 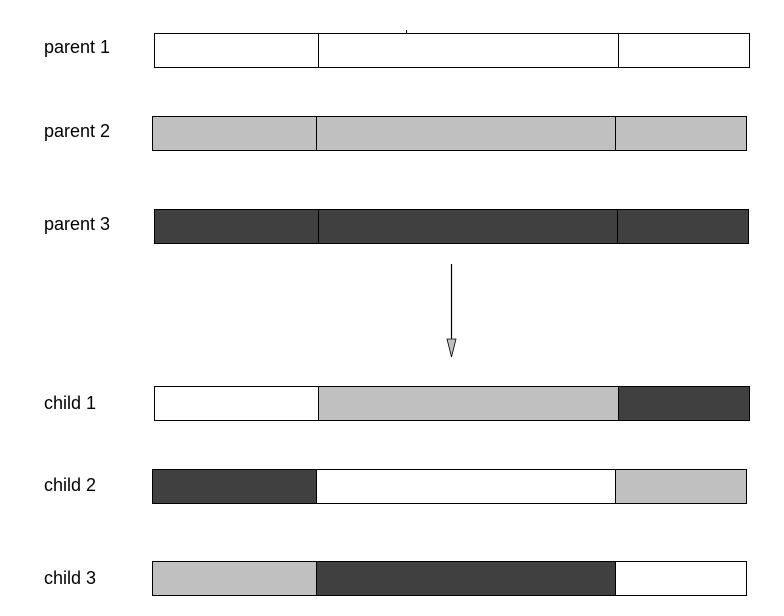 I want to click on child-1-chromosome, so click(x=452, y=403).